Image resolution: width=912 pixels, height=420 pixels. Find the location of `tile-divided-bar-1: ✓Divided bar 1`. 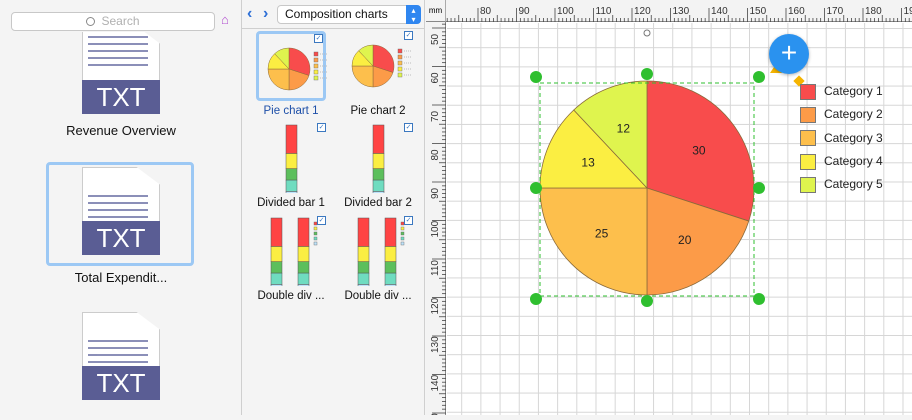

tile-divided-bar-1: ✓Divided bar 1 is located at coordinates (291, 166).